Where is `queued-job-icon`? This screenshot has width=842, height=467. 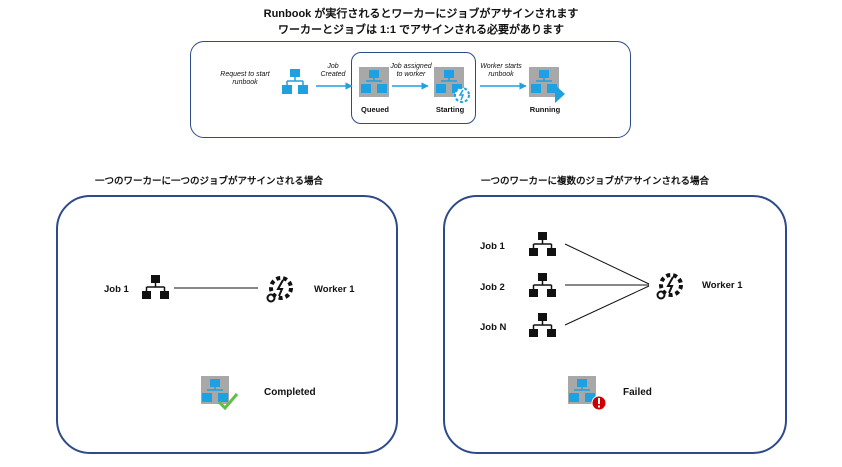 queued-job-icon is located at coordinates (374, 82).